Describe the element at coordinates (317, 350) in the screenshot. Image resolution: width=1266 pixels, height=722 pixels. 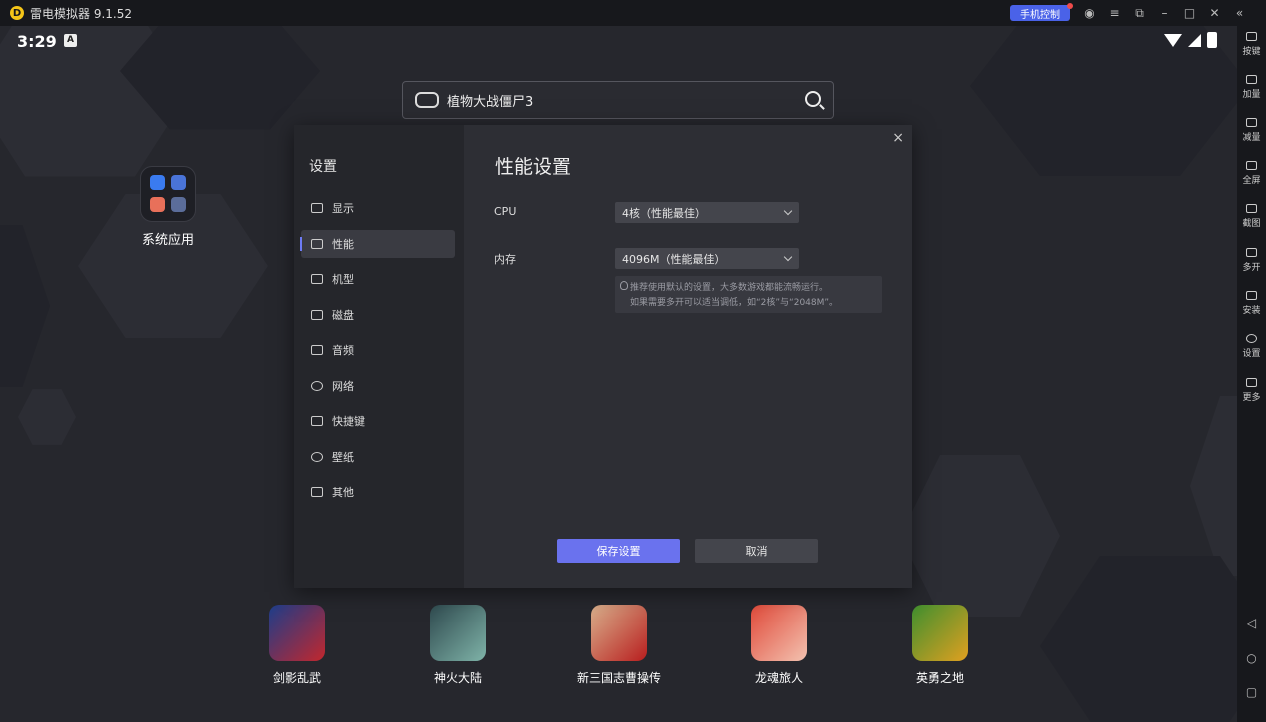
I see `audio-icon` at that location.